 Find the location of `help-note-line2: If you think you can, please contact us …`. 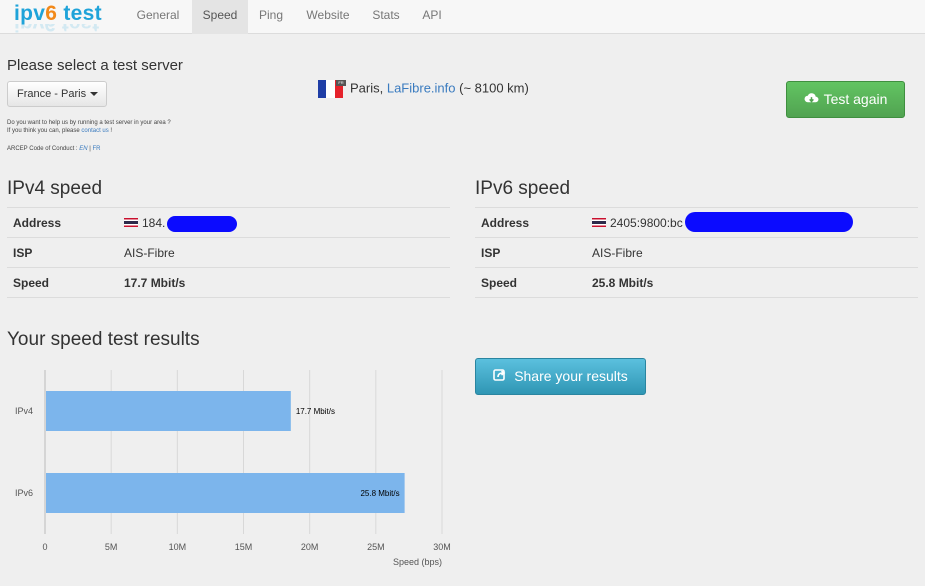

help-note-line2: If you think you can, please contact us … is located at coordinates (59, 131).